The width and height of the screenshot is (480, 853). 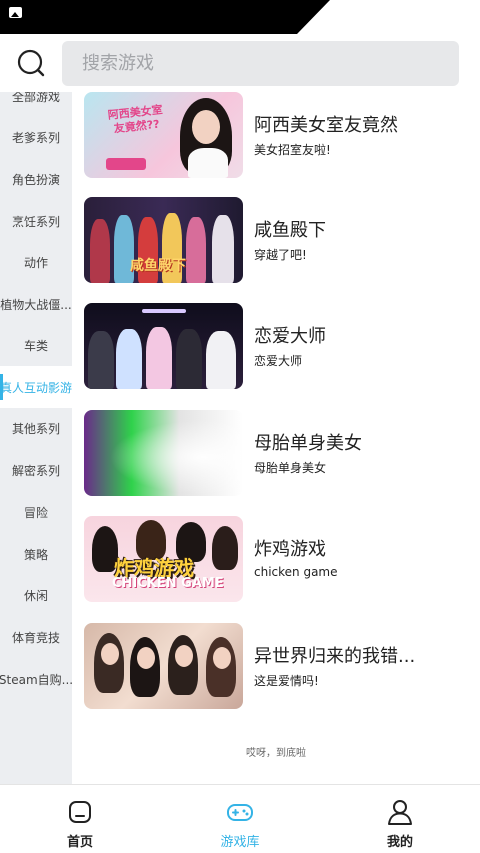 I want to click on game-card: 咸鱼殿下 咸鱼殿下 穿越了吧!, so click(x=276, y=249).